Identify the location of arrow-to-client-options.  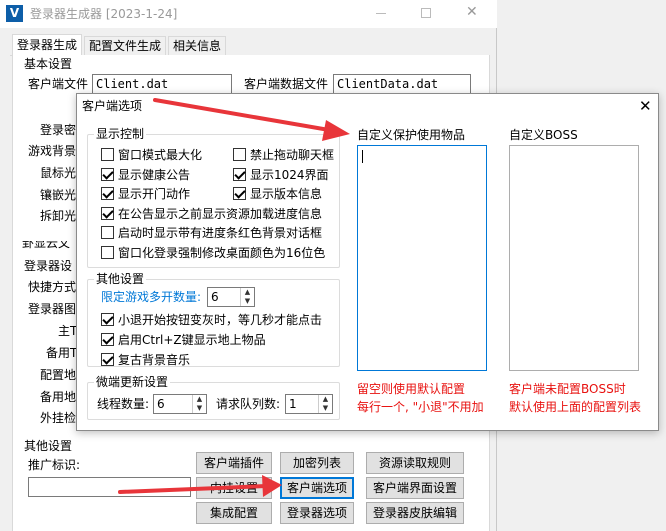
(200, 486).